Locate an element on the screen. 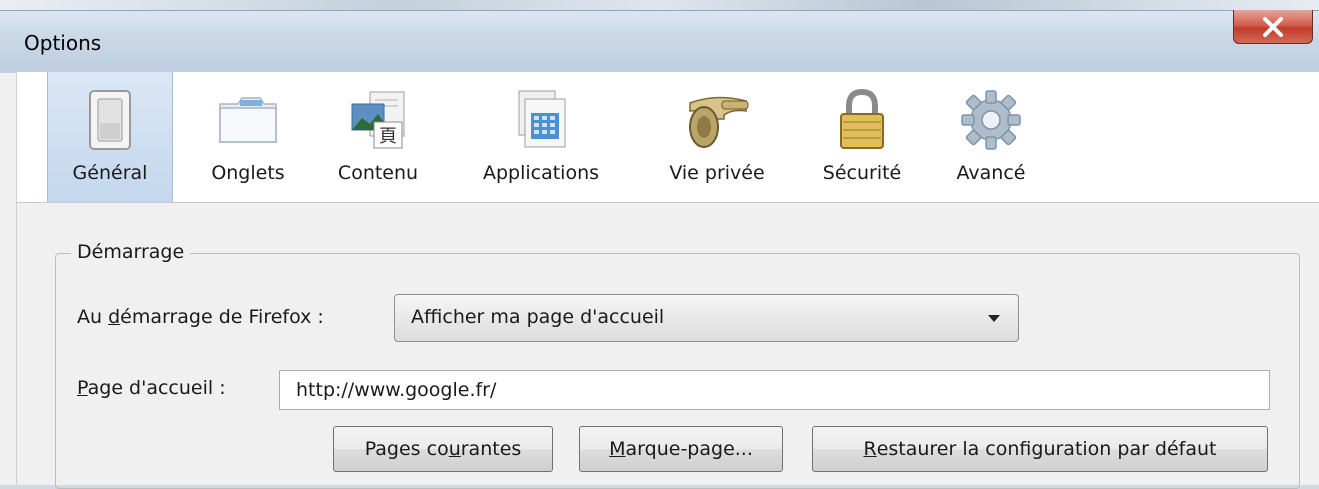  switch-icon is located at coordinates (110, 120).